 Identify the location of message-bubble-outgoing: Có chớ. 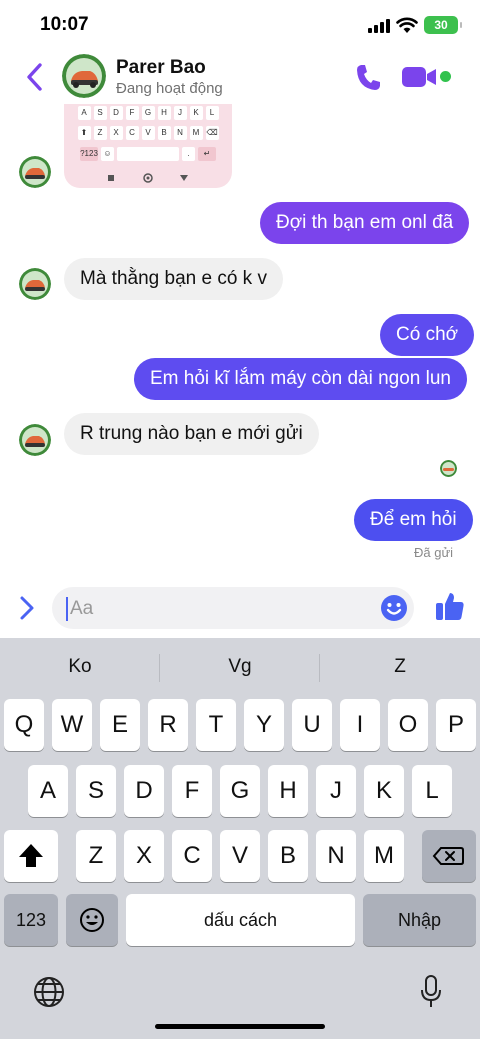
(427, 335).